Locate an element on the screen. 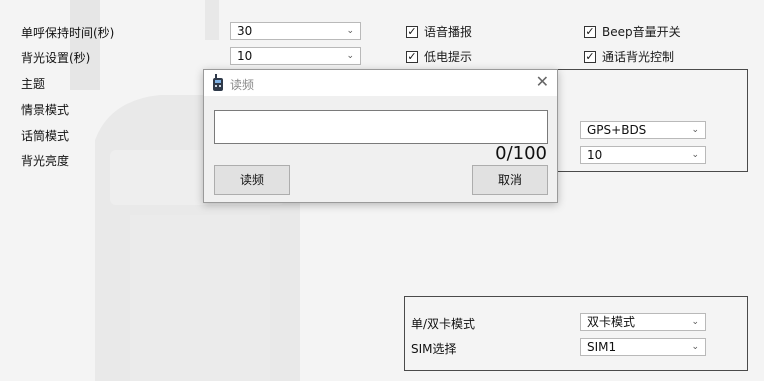  theme-label: 主题 is located at coordinates (33, 84).